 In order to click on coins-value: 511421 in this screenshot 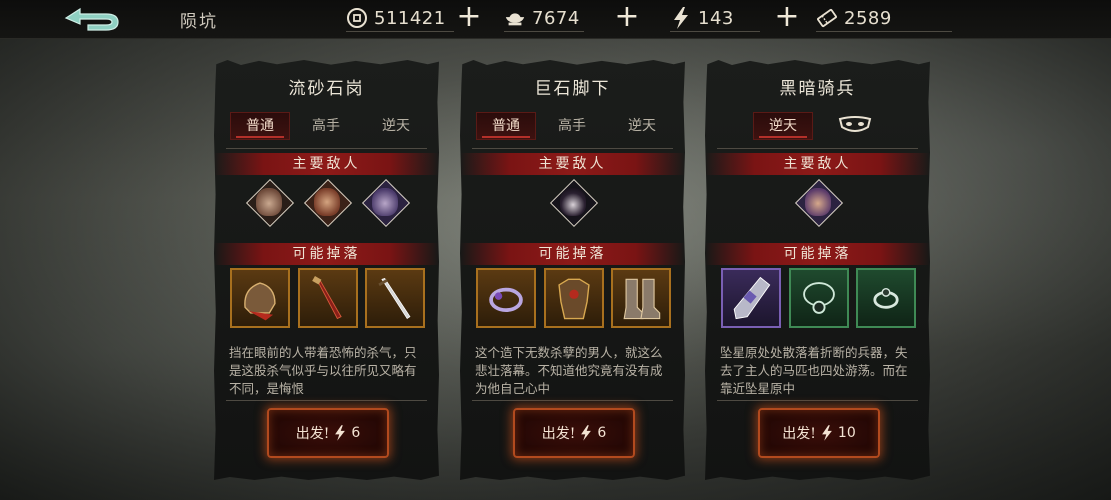, I will do `click(410, 18)`.